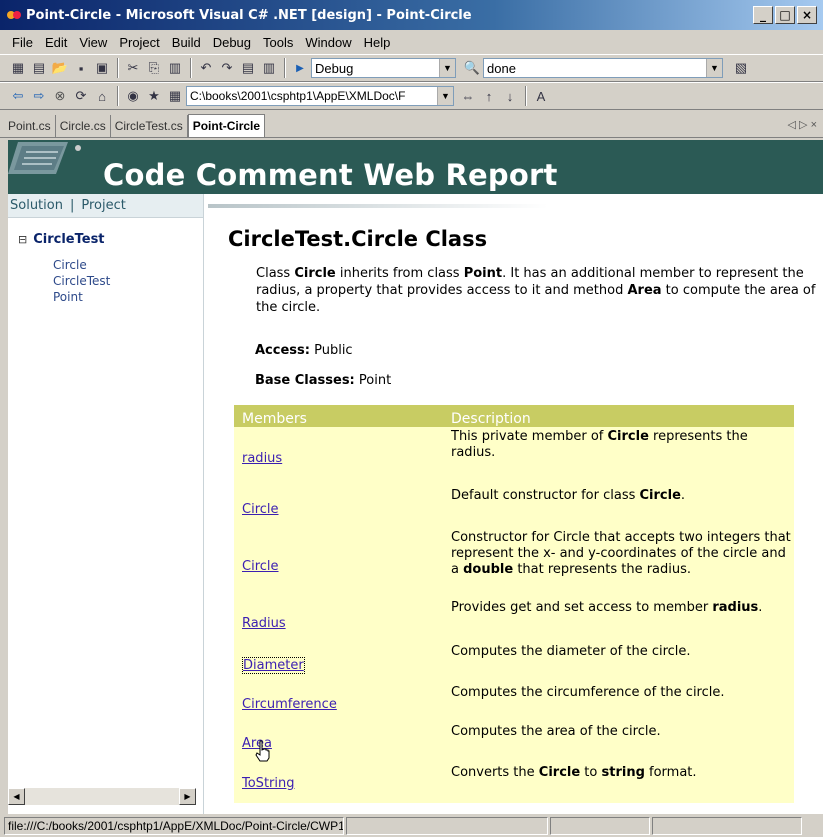 This screenshot has height=837, width=823. What do you see at coordinates (248, 68) in the screenshot?
I see `navigate-backward-icon: ▤` at bounding box center [248, 68].